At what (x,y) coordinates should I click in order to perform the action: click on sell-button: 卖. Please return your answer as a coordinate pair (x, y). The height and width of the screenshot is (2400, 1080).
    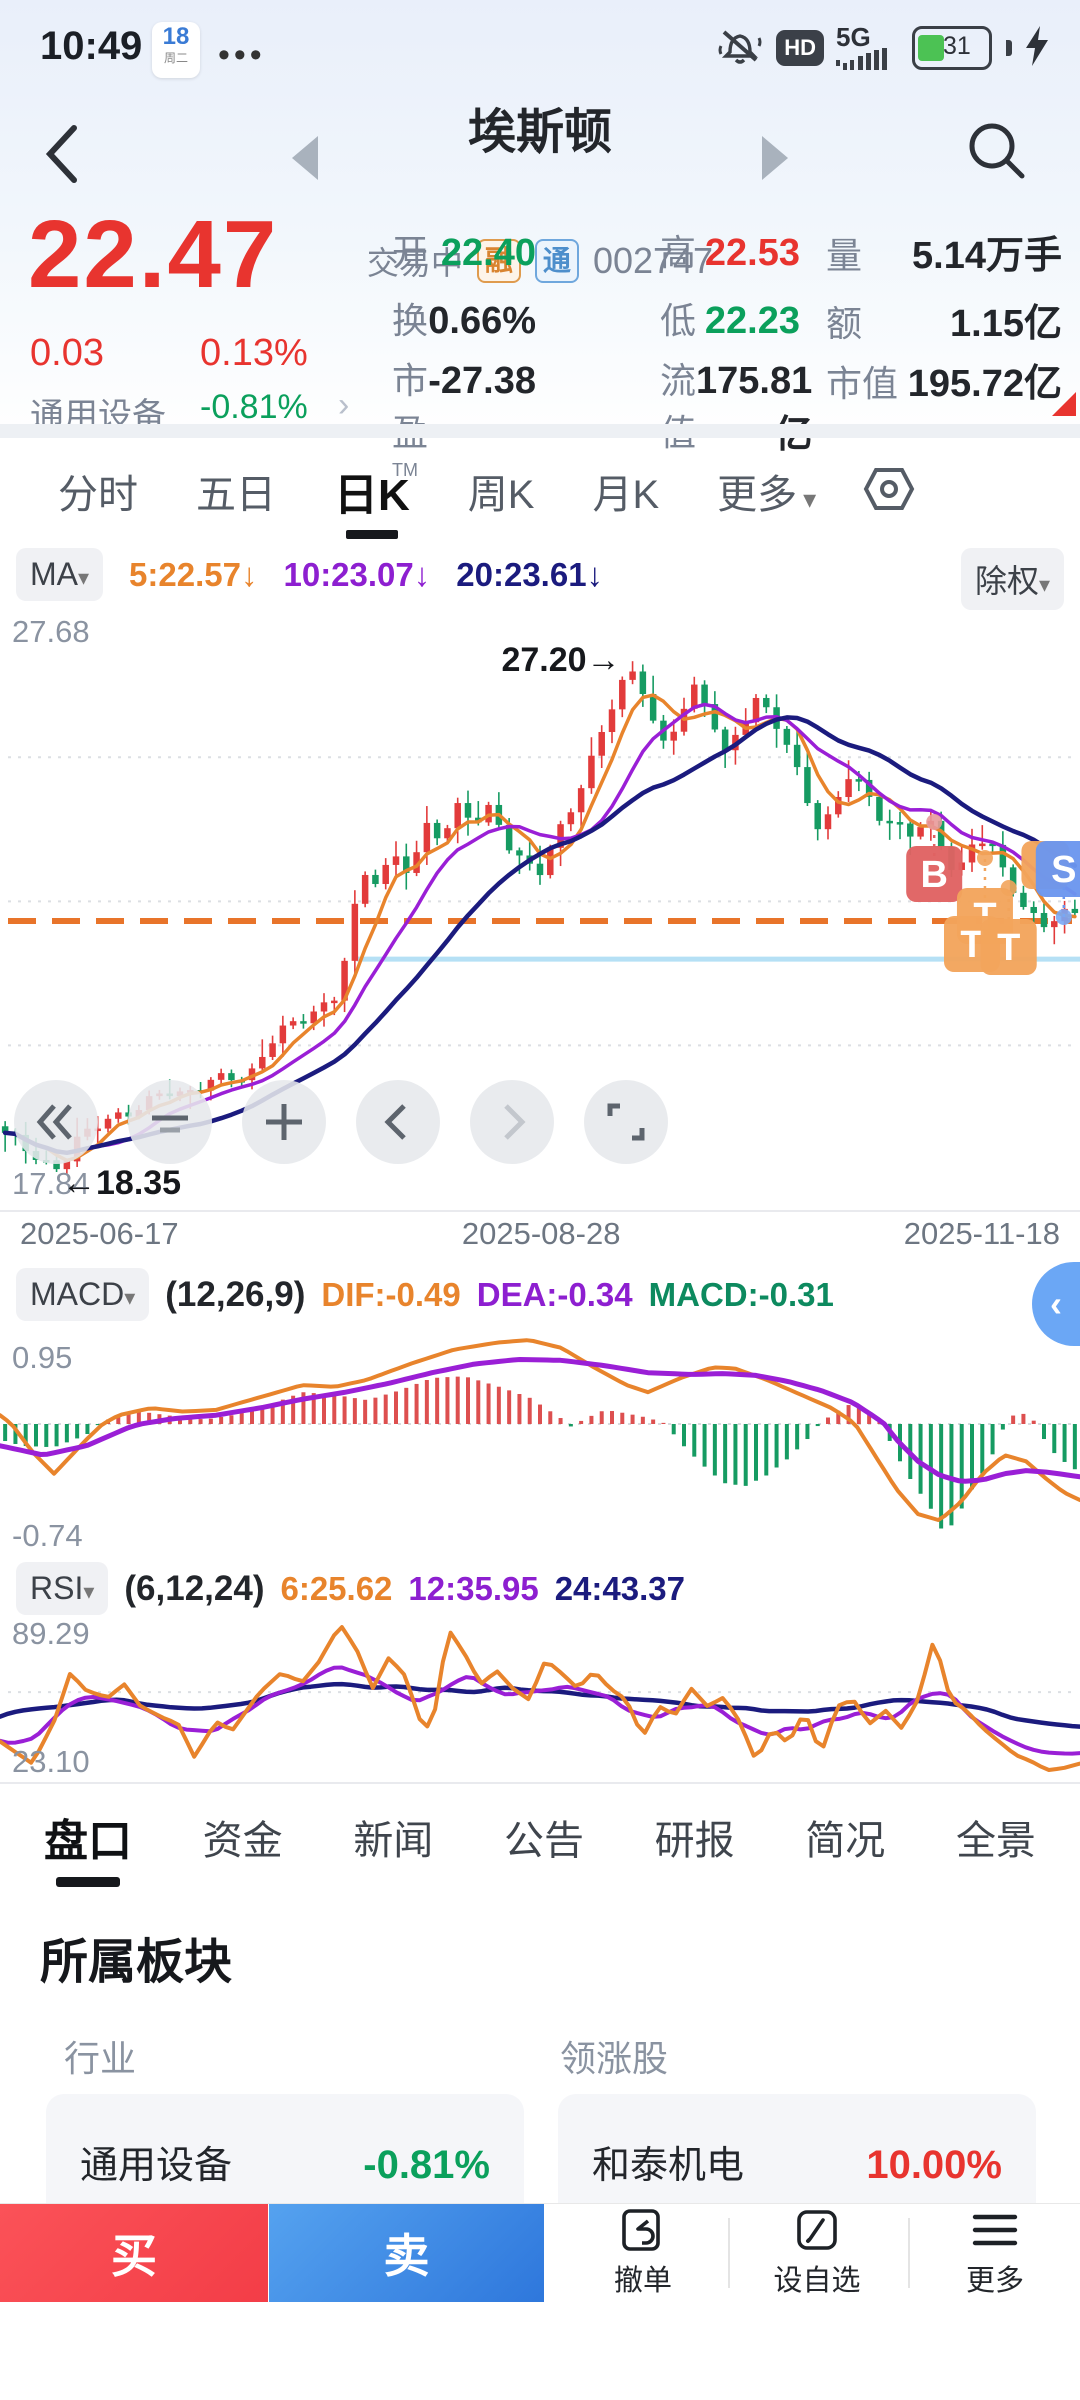
    Looking at the image, I should click on (406, 2253).